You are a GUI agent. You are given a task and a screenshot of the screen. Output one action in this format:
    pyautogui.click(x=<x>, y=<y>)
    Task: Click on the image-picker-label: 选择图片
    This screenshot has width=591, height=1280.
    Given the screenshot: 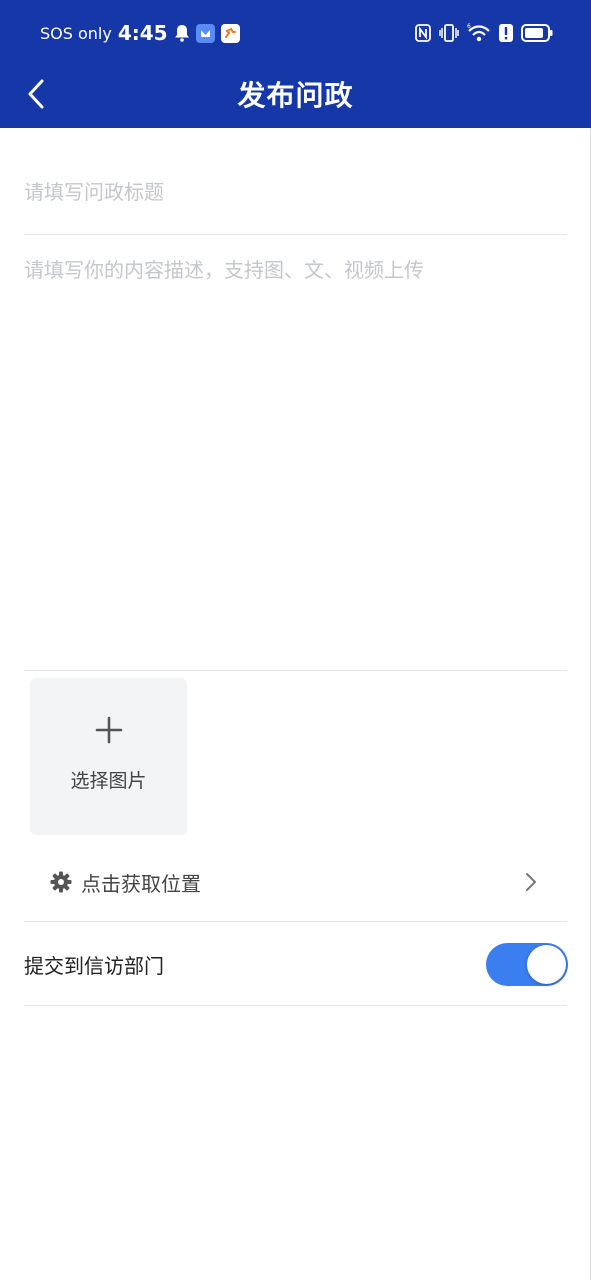 What is the action you would take?
    pyautogui.click(x=108, y=781)
    